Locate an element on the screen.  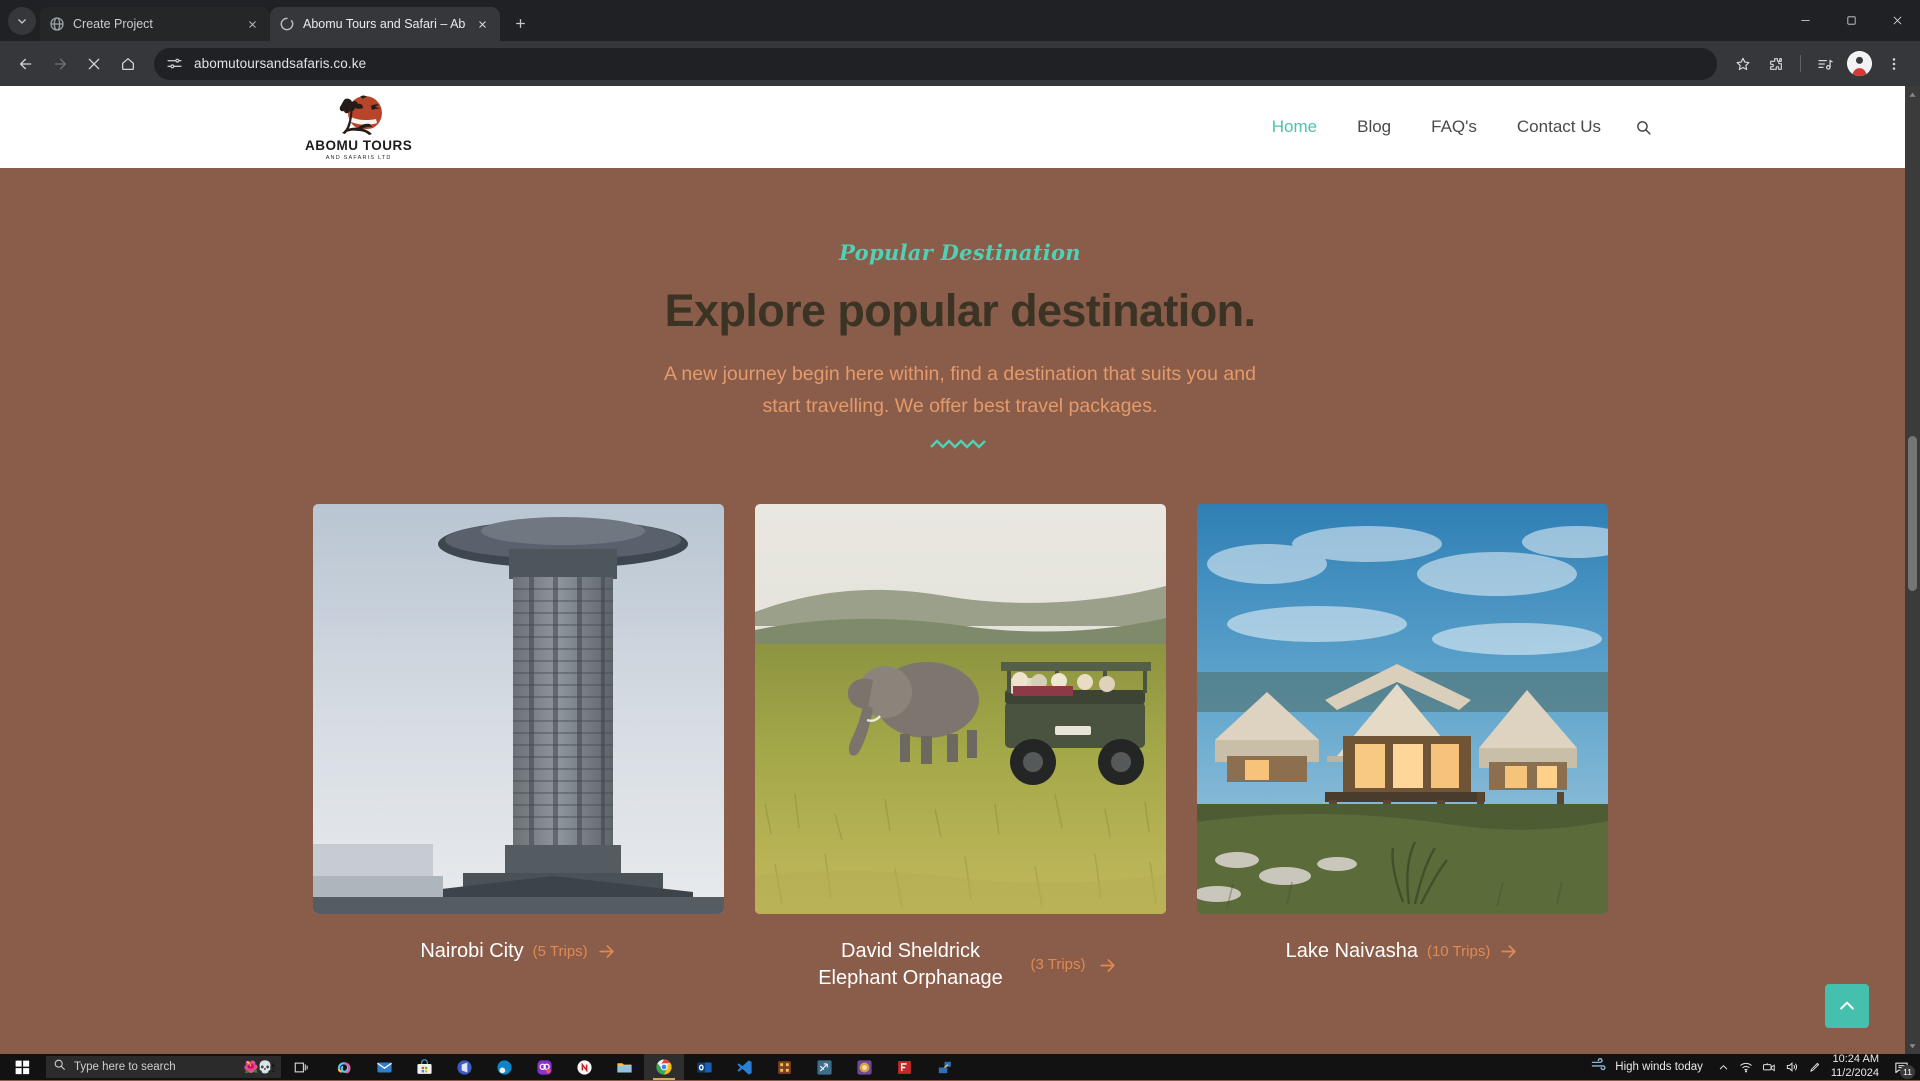
microsoft-store-icon is located at coordinates (424, 1067).